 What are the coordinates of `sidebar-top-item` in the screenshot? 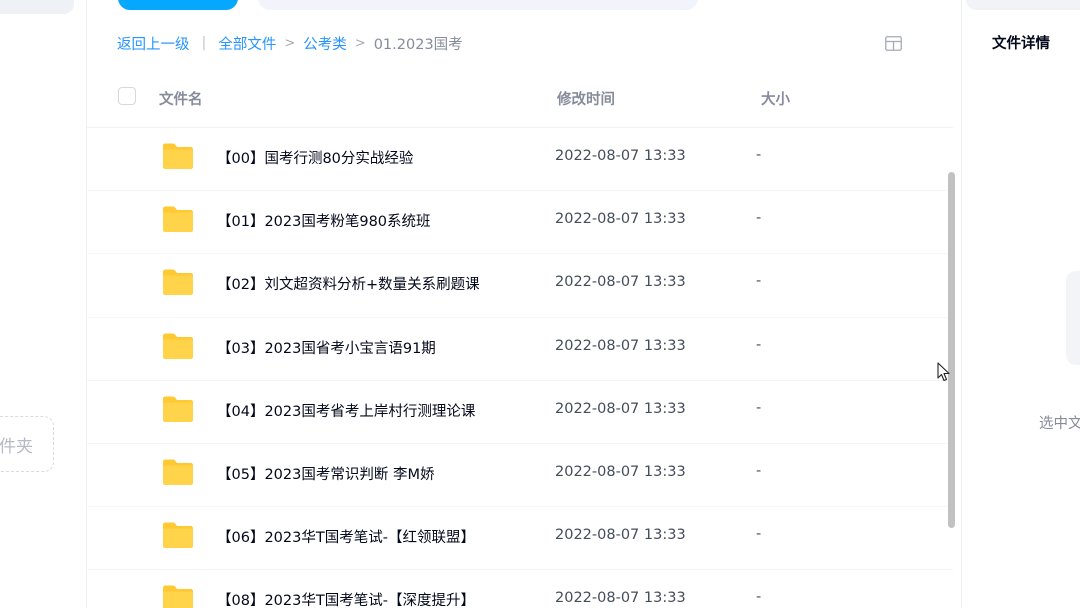 It's located at (37, 7).